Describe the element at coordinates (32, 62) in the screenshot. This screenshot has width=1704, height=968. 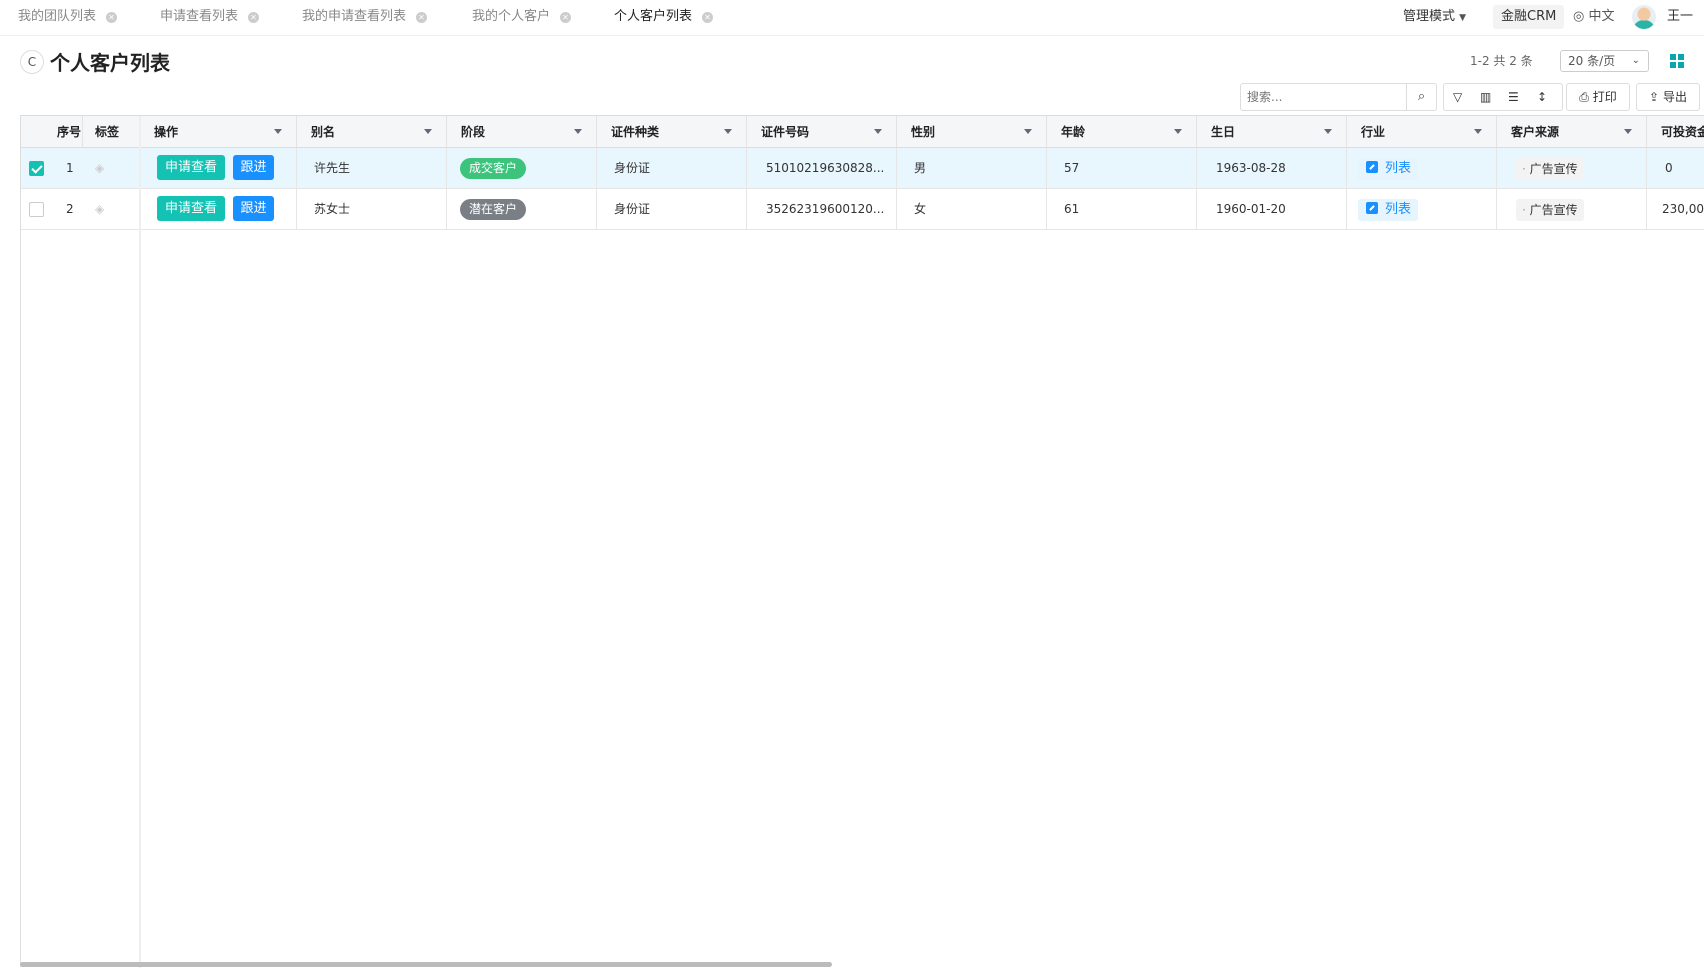
I see `refresh-icon: C` at that location.